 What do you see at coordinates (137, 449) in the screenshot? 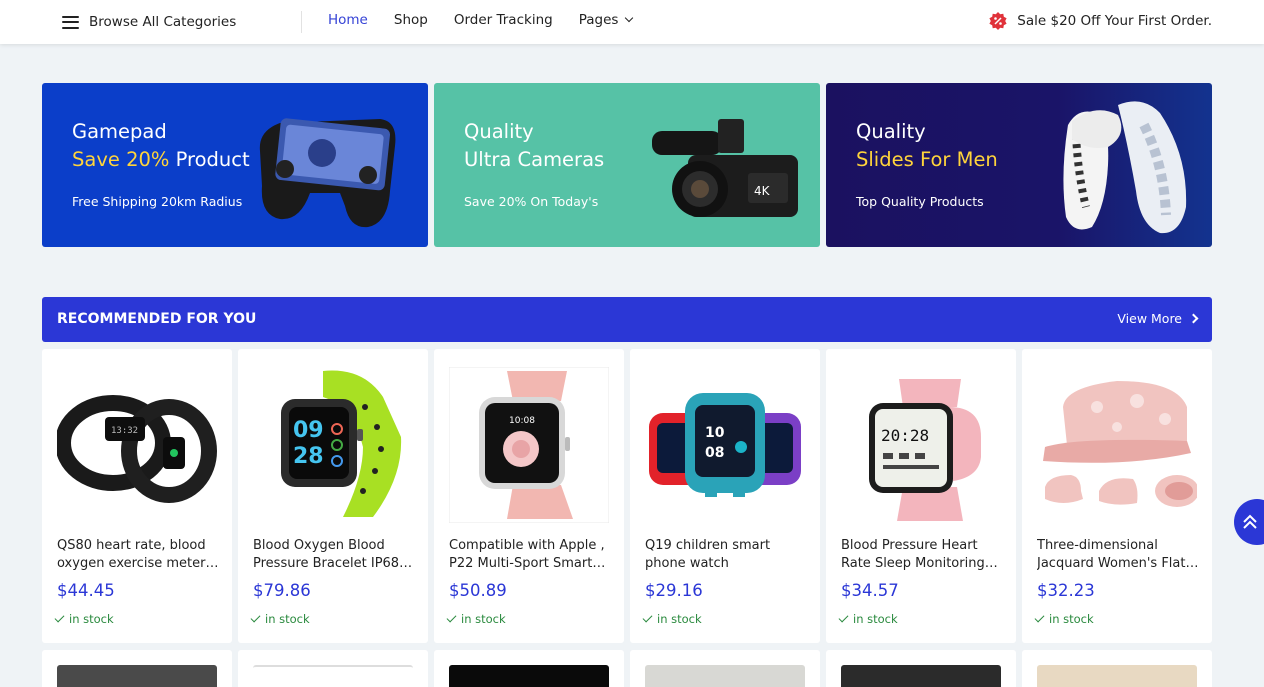
I see `fitness-band-image: 13:32` at bounding box center [137, 449].